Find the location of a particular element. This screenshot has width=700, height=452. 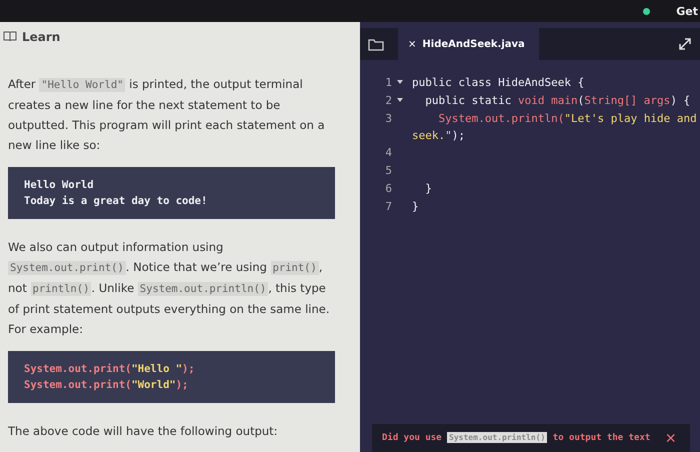

file-tab: × HideAndSeek.java is located at coordinates (468, 44).